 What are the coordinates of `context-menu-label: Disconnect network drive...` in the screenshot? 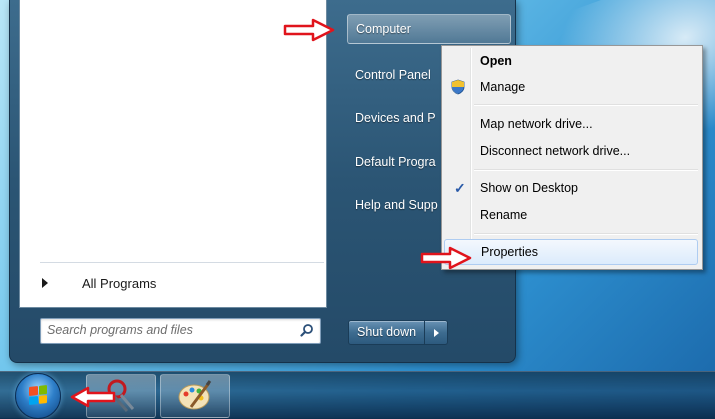 It's located at (555, 151).